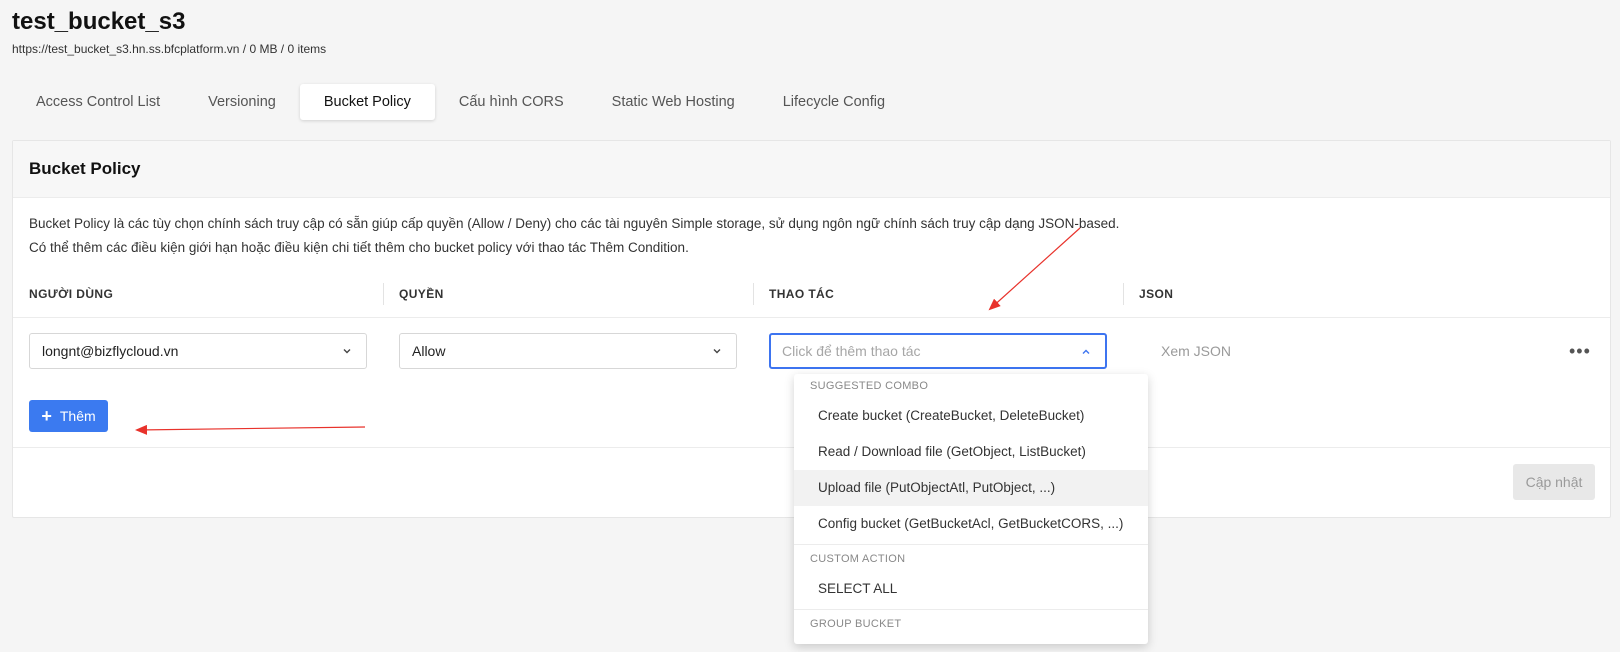 The image size is (1620, 652). Describe the element at coordinates (1086, 351) in the screenshot. I see `chevron-up-icon` at that location.